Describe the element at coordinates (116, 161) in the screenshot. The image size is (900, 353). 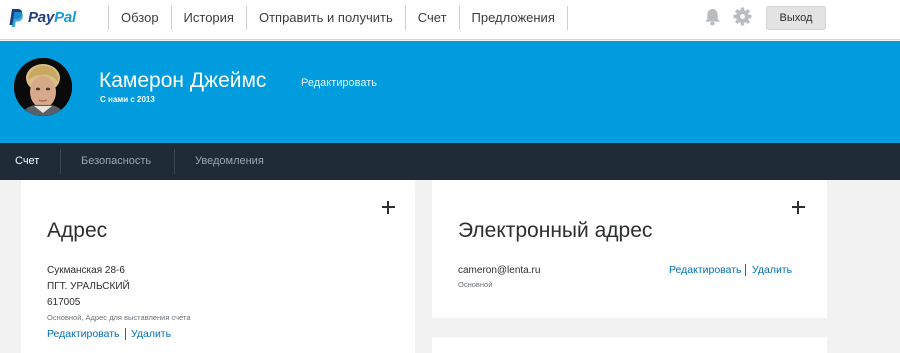
I see `tab-security: Безопасность` at that location.